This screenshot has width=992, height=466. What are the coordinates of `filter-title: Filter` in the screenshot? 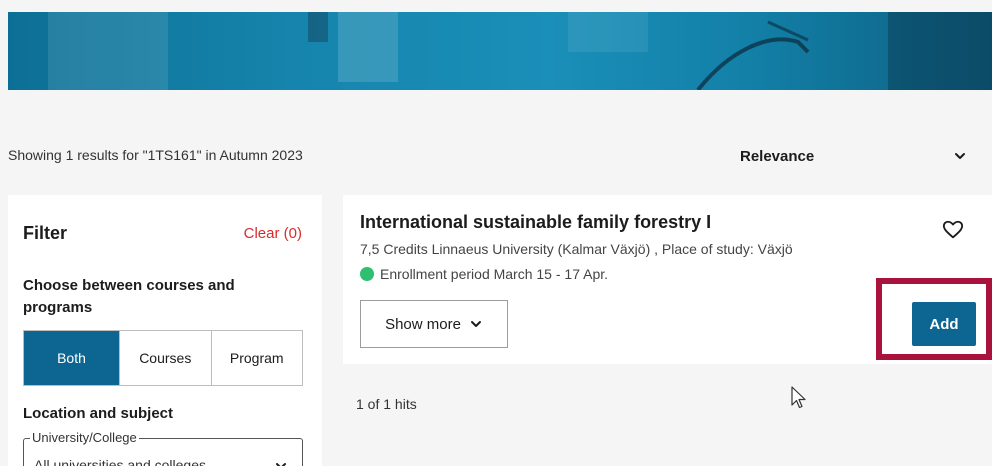 It's located at (45, 233).